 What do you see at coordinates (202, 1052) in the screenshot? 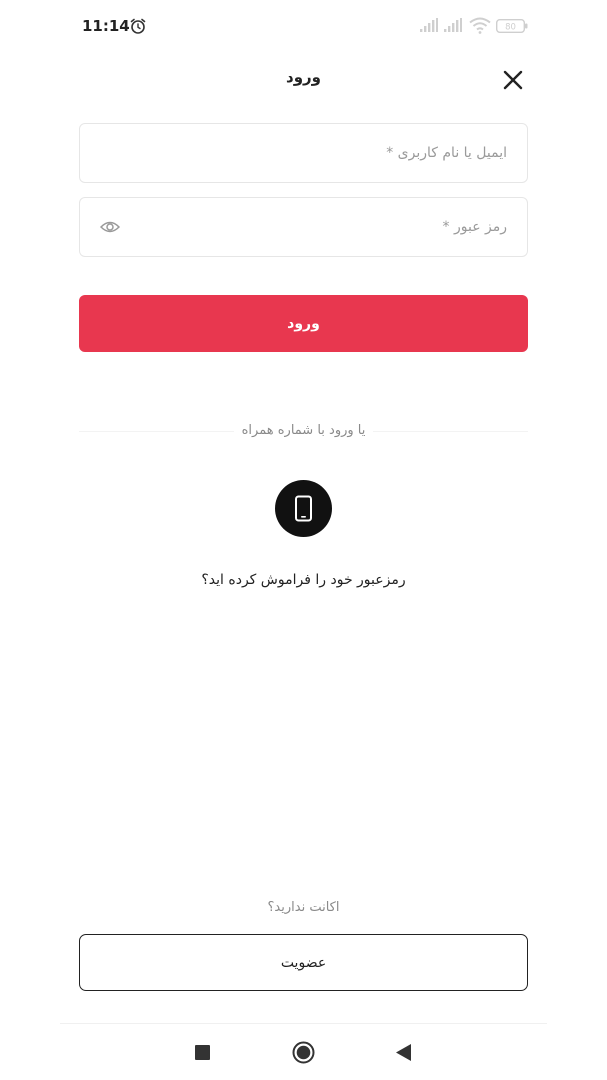
I see `recents-square-icon` at bounding box center [202, 1052].